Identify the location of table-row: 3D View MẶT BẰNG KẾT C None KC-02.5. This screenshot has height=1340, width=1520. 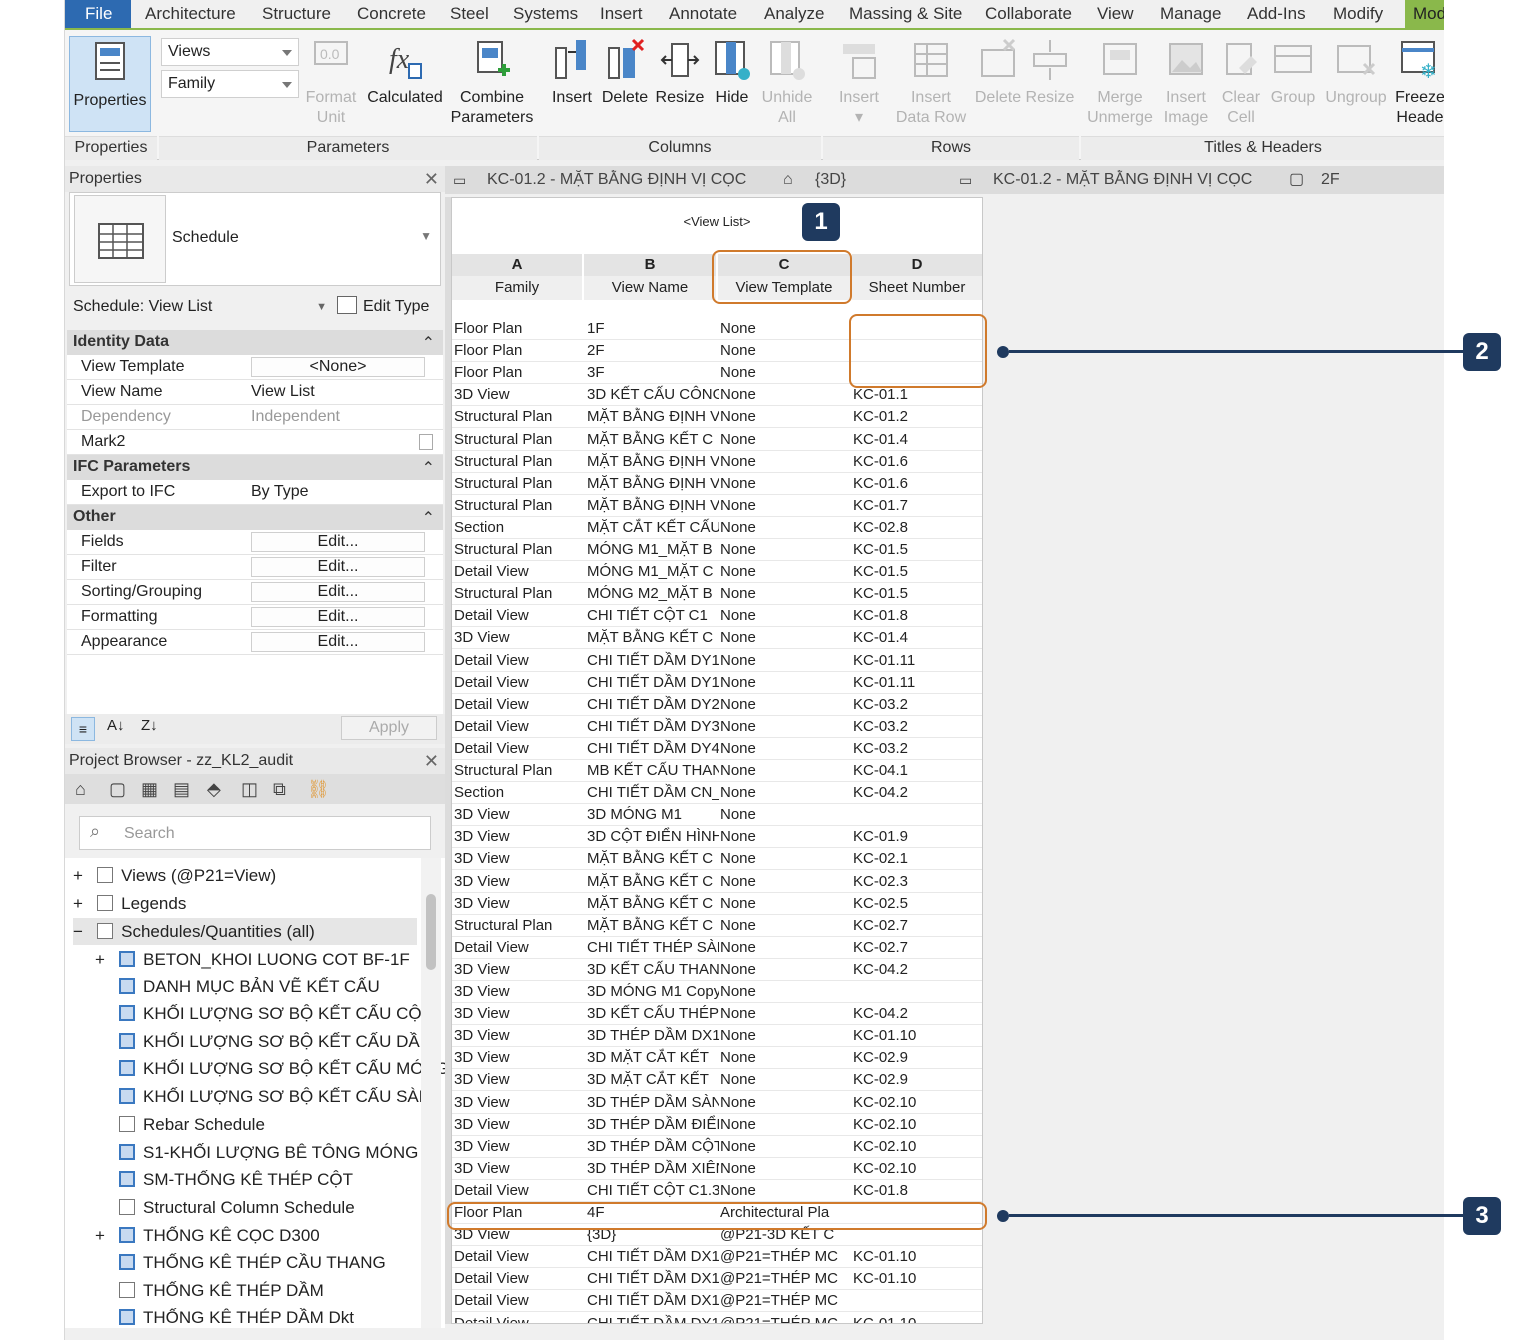
(717, 904).